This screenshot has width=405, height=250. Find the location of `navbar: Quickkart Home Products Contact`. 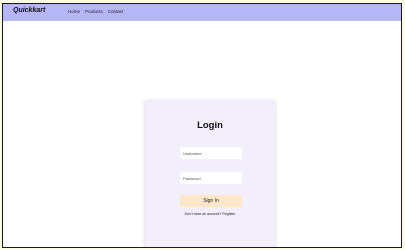

navbar: Quickkart Home Products Contact is located at coordinates (202, 12).